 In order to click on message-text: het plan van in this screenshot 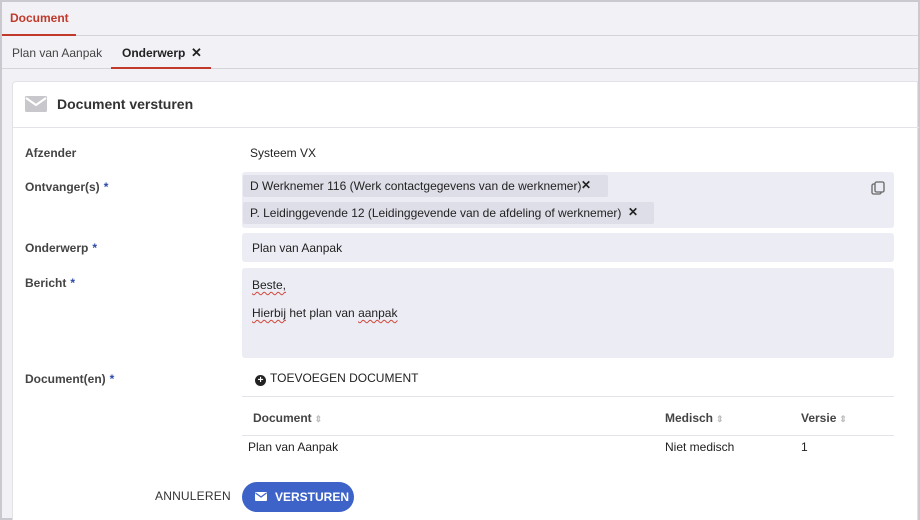, I will do `click(322, 313)`.